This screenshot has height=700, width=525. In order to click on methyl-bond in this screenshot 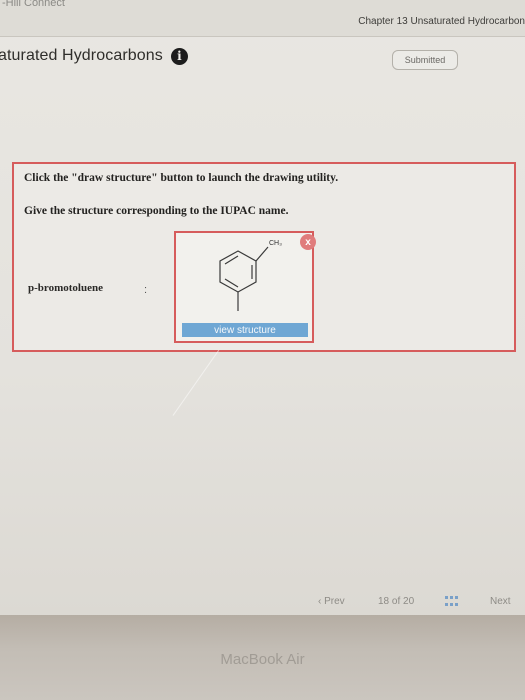, I will do `click(262, 254)`.